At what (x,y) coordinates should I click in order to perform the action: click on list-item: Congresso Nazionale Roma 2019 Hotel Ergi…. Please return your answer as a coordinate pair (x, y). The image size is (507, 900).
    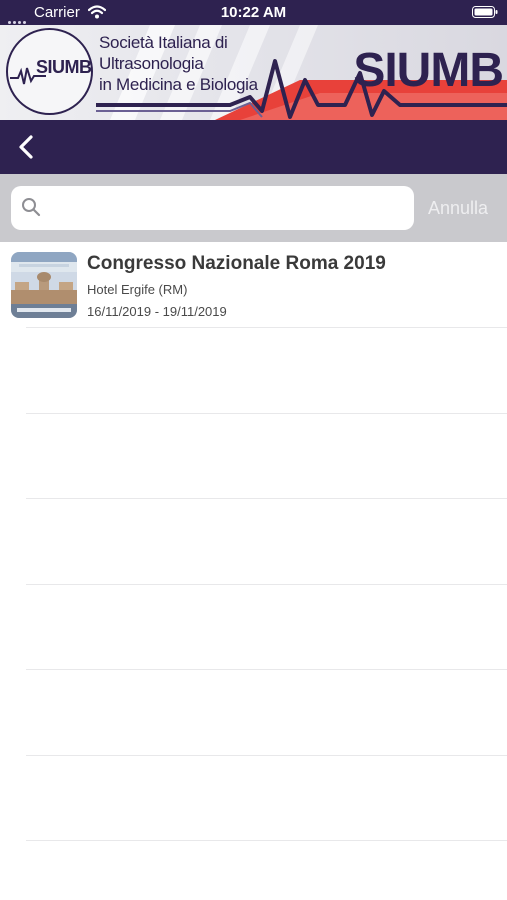
    Looking at the image, I should click on (253, 284).